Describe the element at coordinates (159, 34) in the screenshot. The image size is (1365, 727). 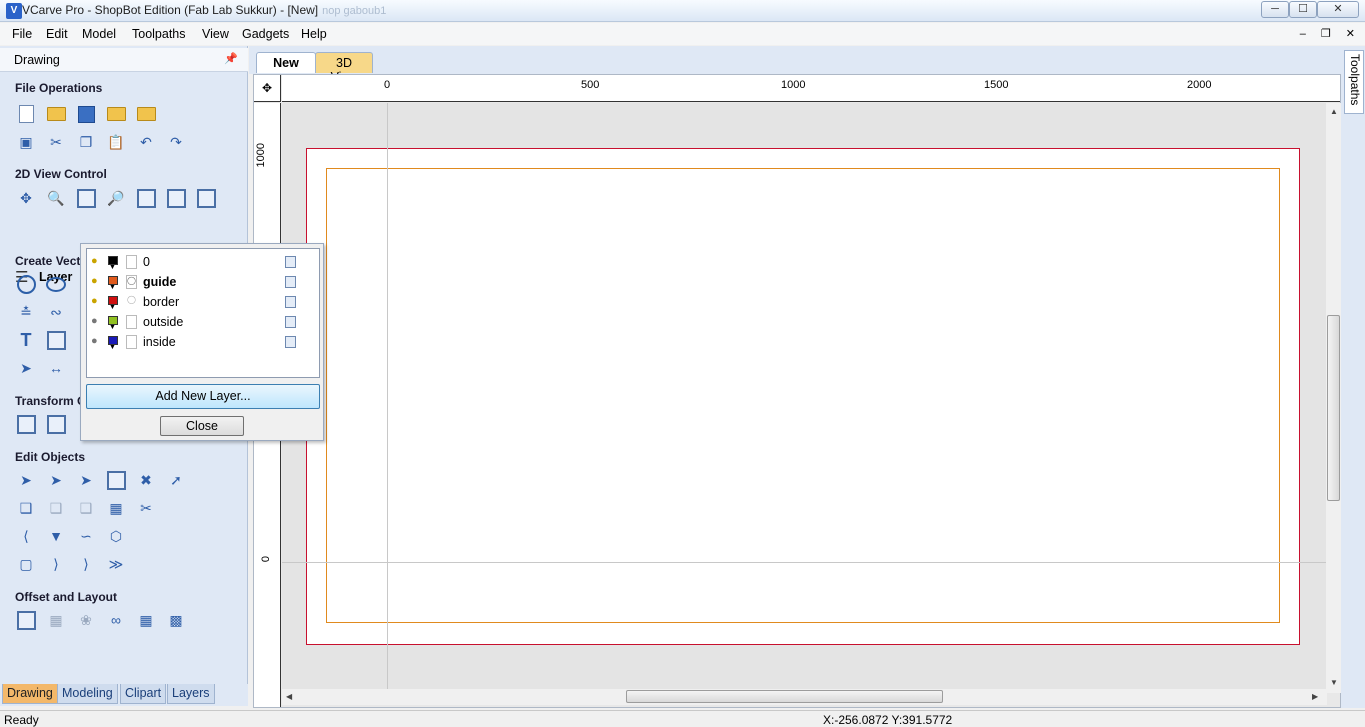
I see `menu-toolpaths: Toolpaths` at that location.